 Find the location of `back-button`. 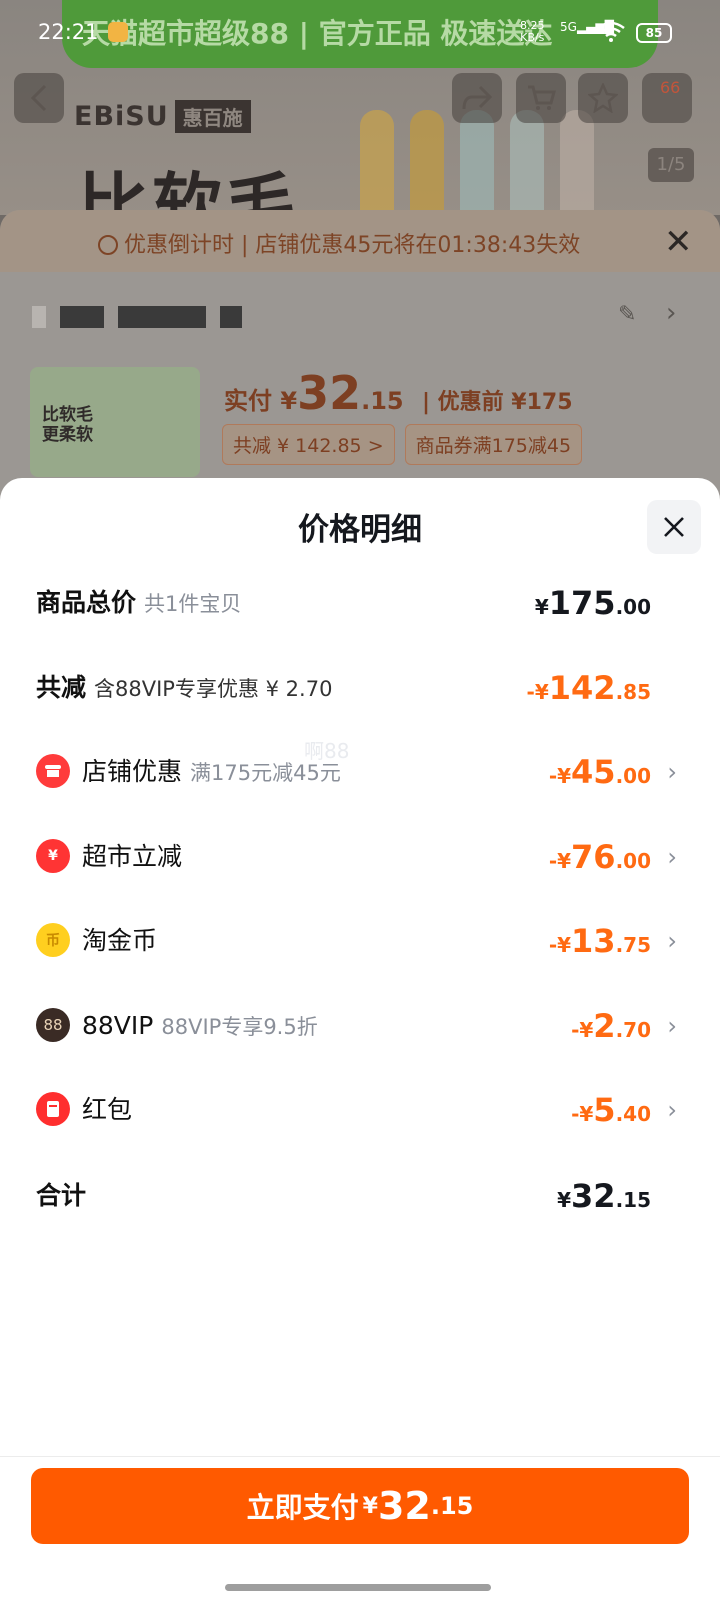

back-button is located at coordinates (39, 98).